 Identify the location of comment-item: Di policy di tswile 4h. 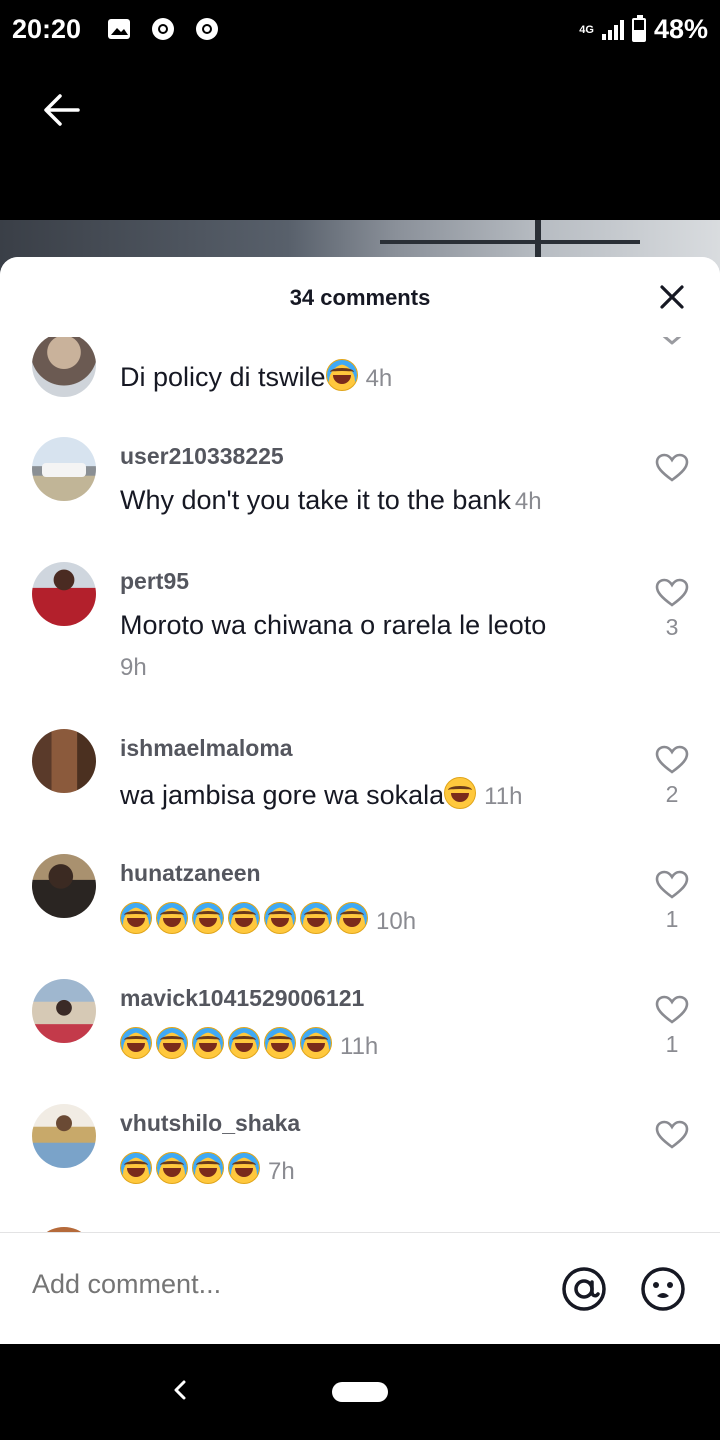
(360, 367).